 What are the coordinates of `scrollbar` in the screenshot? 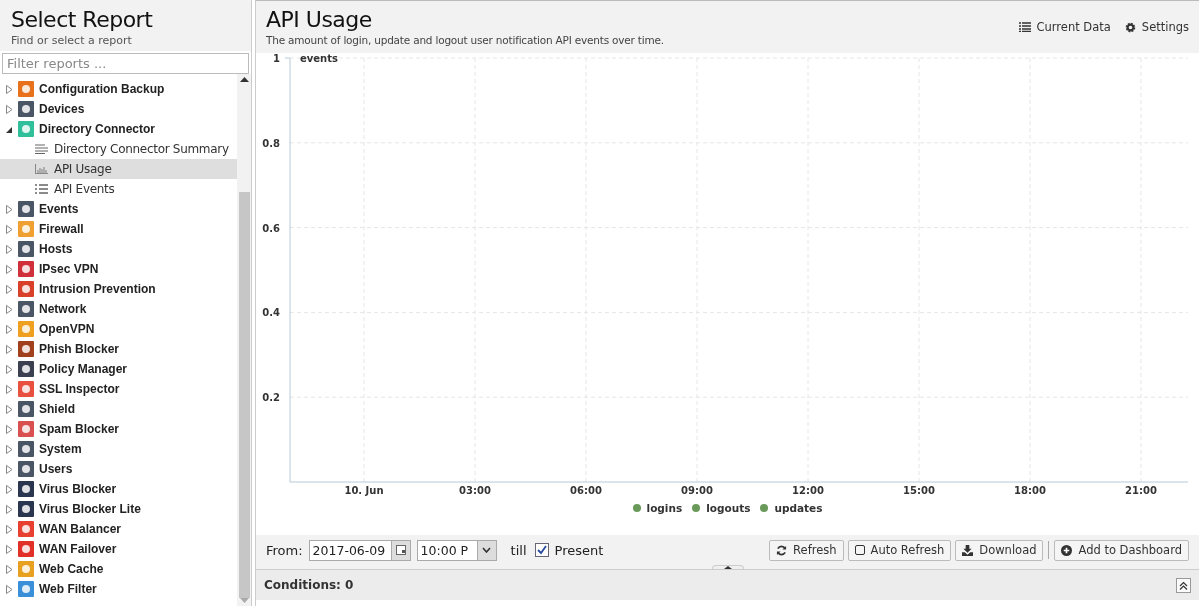 It's located at (244, 340).